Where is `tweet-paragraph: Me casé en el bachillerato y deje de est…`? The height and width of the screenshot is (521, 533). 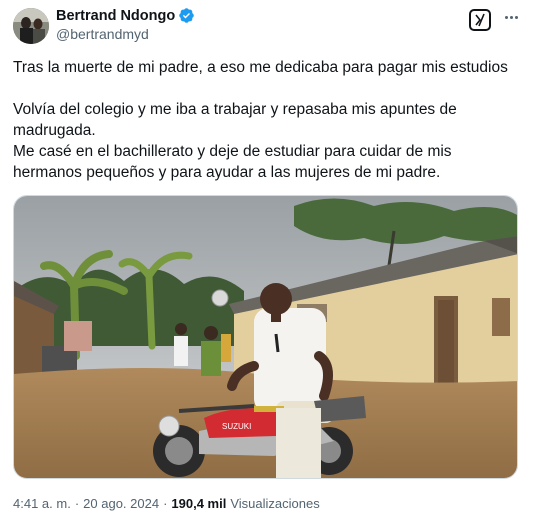 tweet-paragraph: Me casé en el bachillerato y deje de est… is located at coordinates (232, 162).